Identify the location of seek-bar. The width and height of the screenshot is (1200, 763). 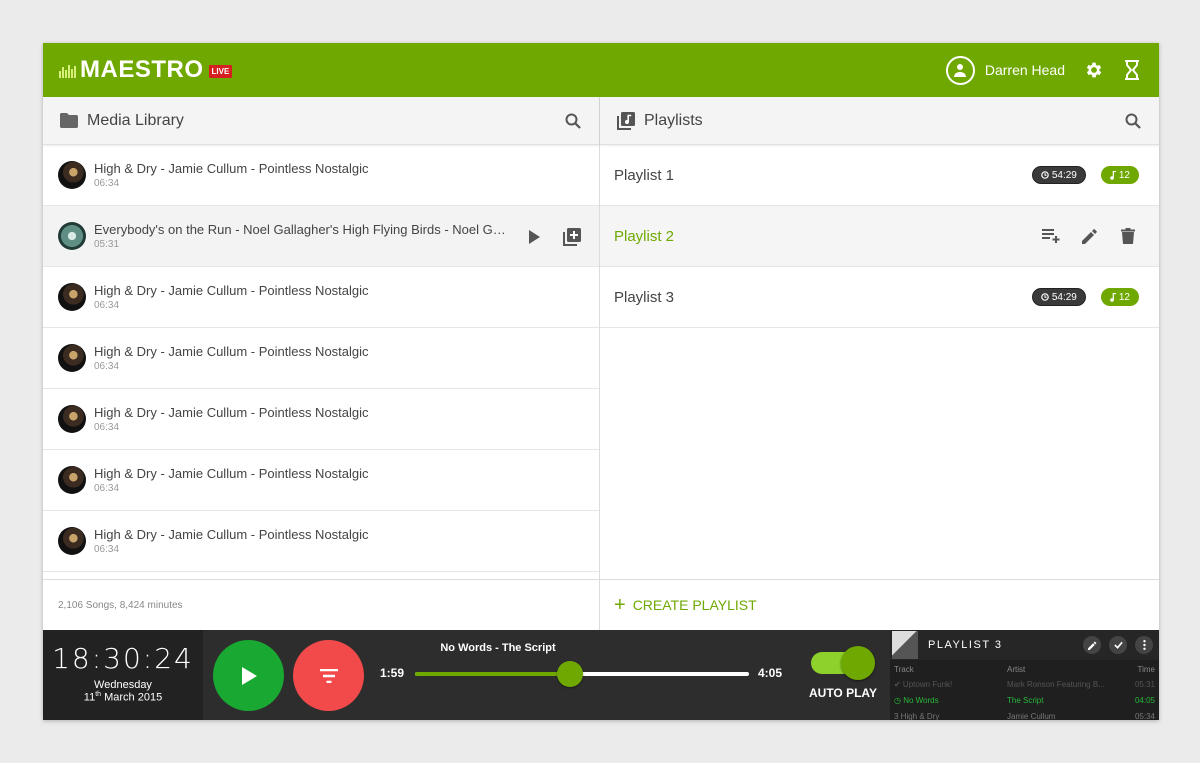
(582, 674).